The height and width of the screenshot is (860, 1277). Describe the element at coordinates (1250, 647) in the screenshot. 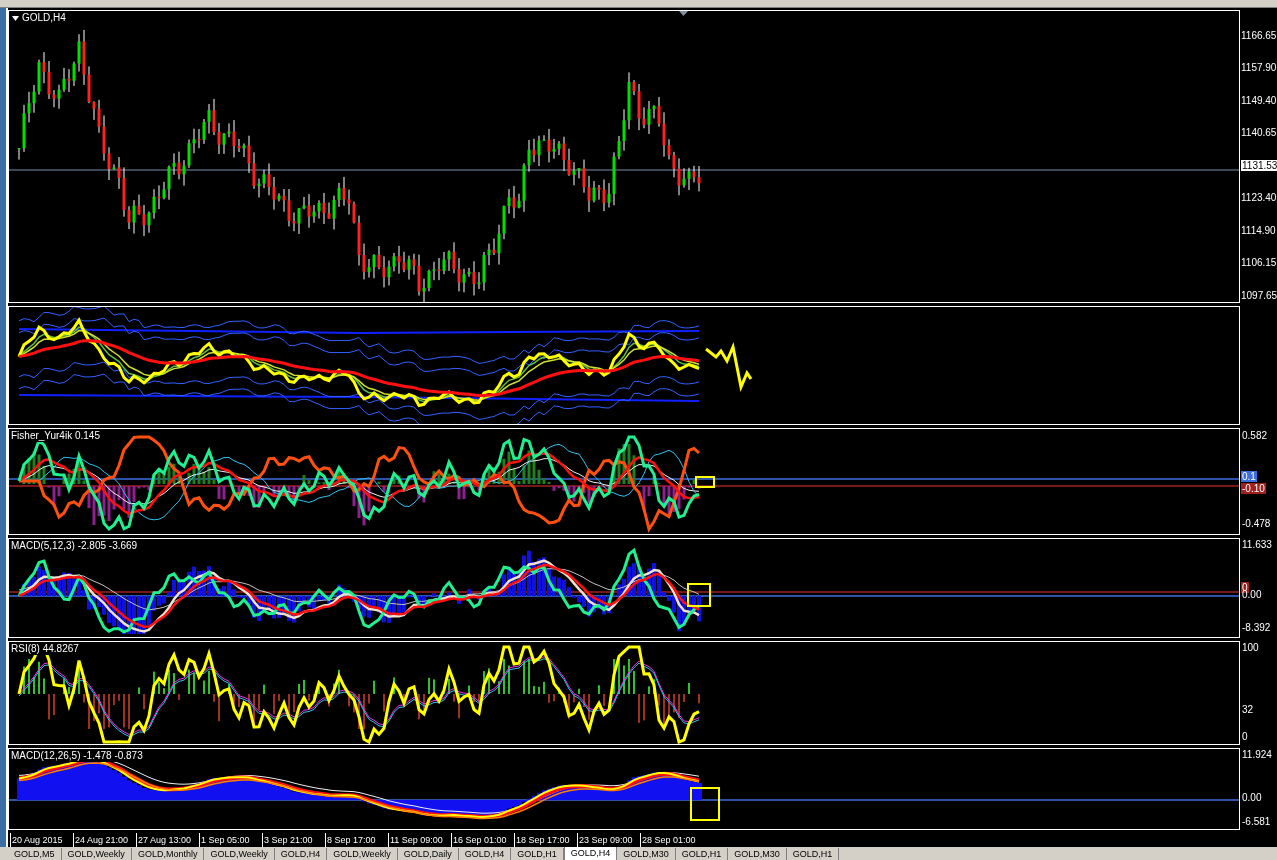

I see `axis-label: 100` at that location.